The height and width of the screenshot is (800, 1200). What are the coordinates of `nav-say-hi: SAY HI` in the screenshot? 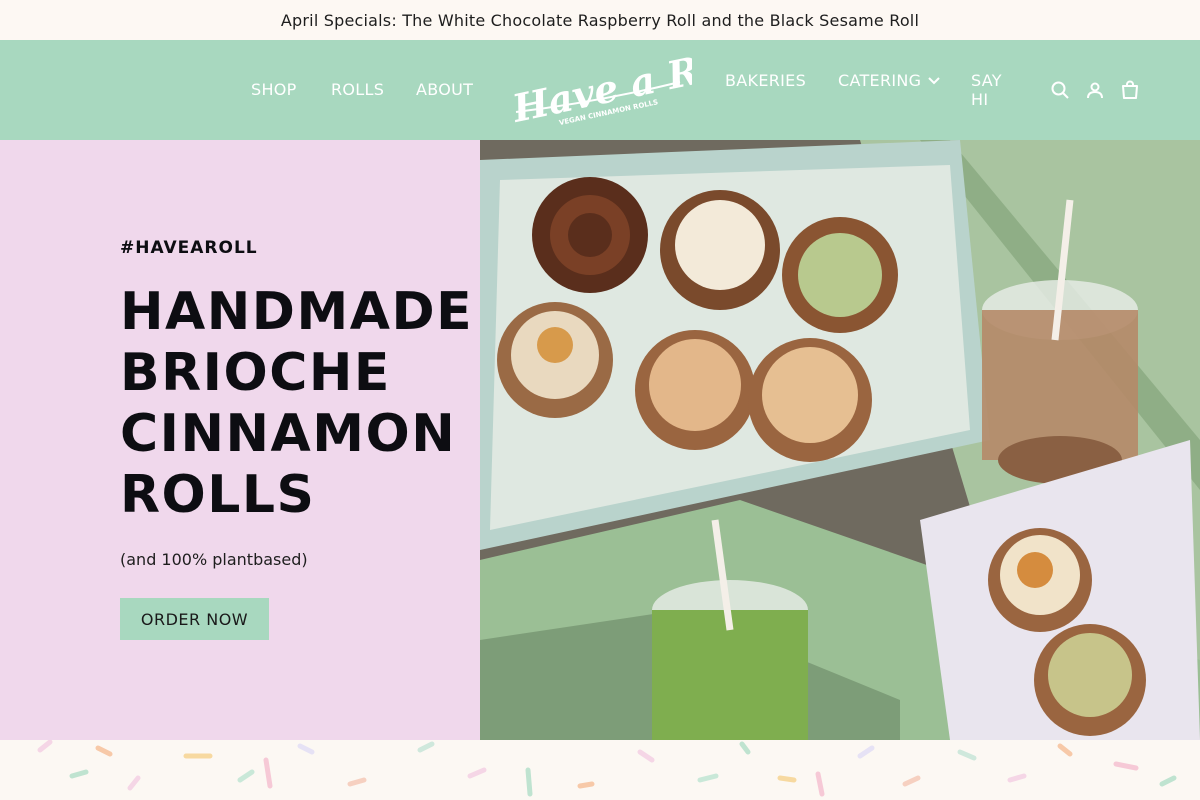 It's located at (991, 90).